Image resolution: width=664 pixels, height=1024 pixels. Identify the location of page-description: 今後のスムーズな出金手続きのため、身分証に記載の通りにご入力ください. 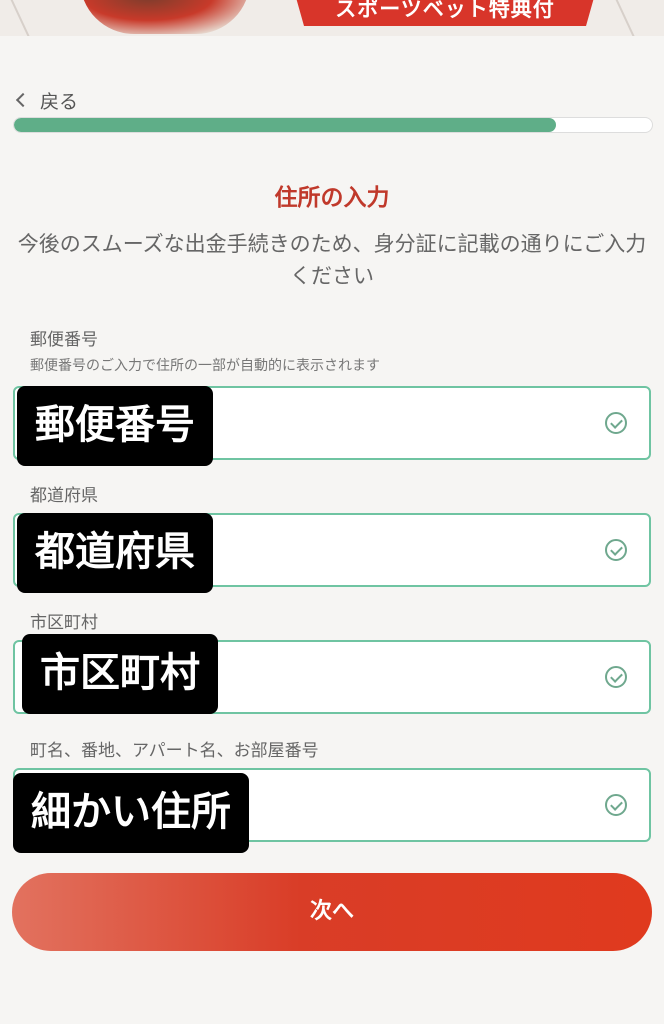
(332, 260).